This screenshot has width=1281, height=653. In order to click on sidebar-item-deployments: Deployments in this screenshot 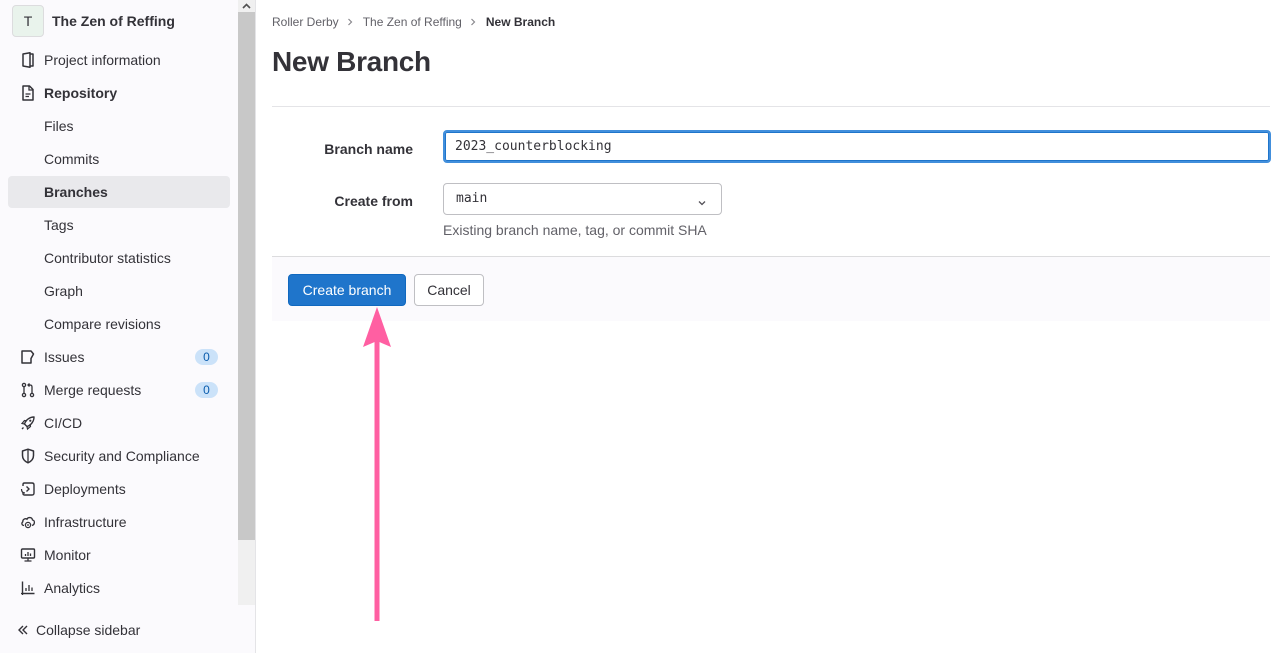, I will do `click(119, 489)`.